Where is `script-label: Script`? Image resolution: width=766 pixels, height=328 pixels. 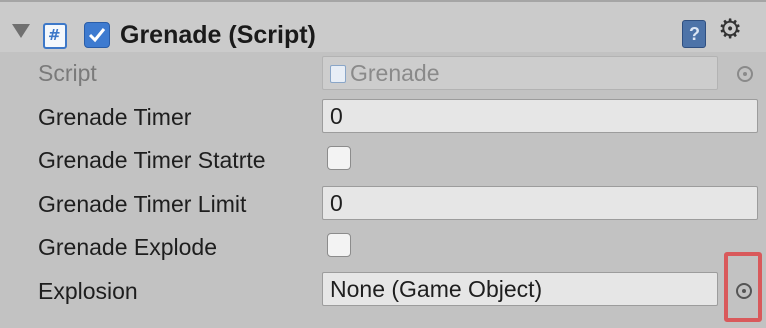 script-label: Script is located at coordinates (67, 73).